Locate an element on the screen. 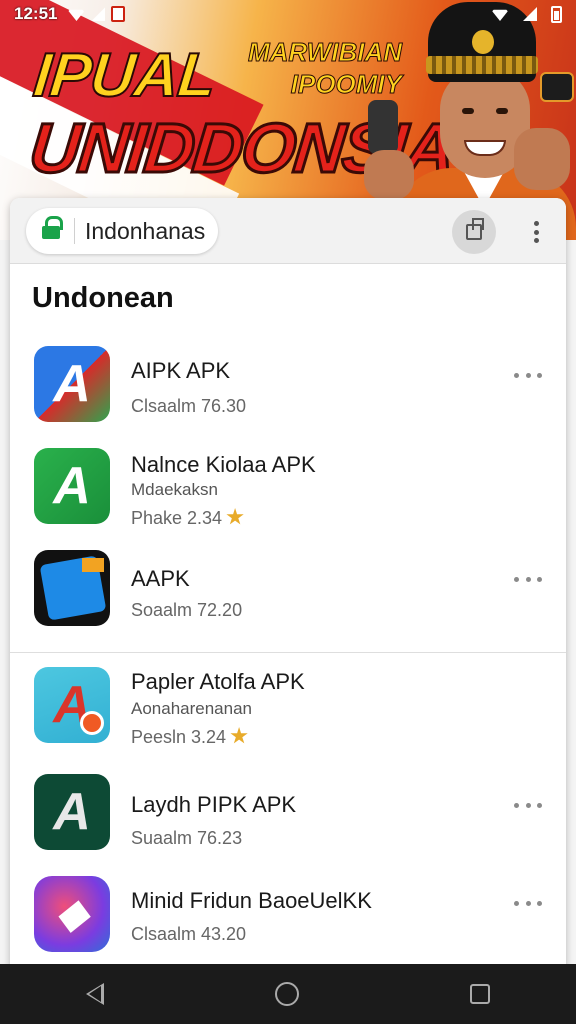  app-meta: Clsaalm 43.20 is located at coordinates (189, 934).